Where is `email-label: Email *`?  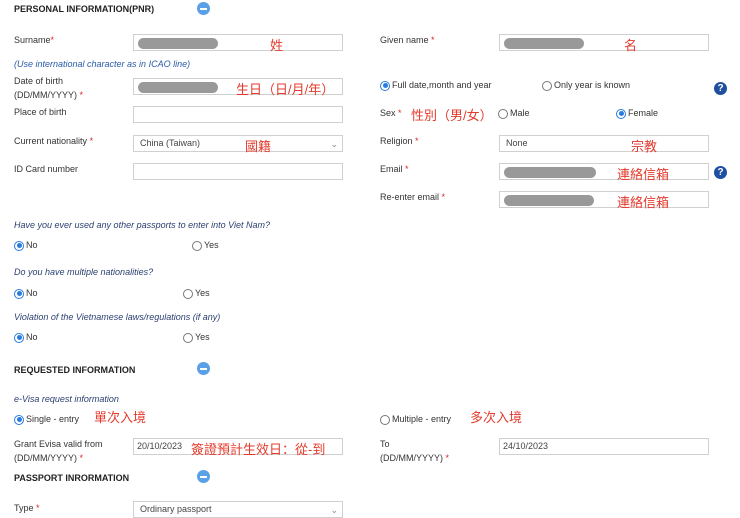 email-label: Email * is located at coordinates (394, 169).